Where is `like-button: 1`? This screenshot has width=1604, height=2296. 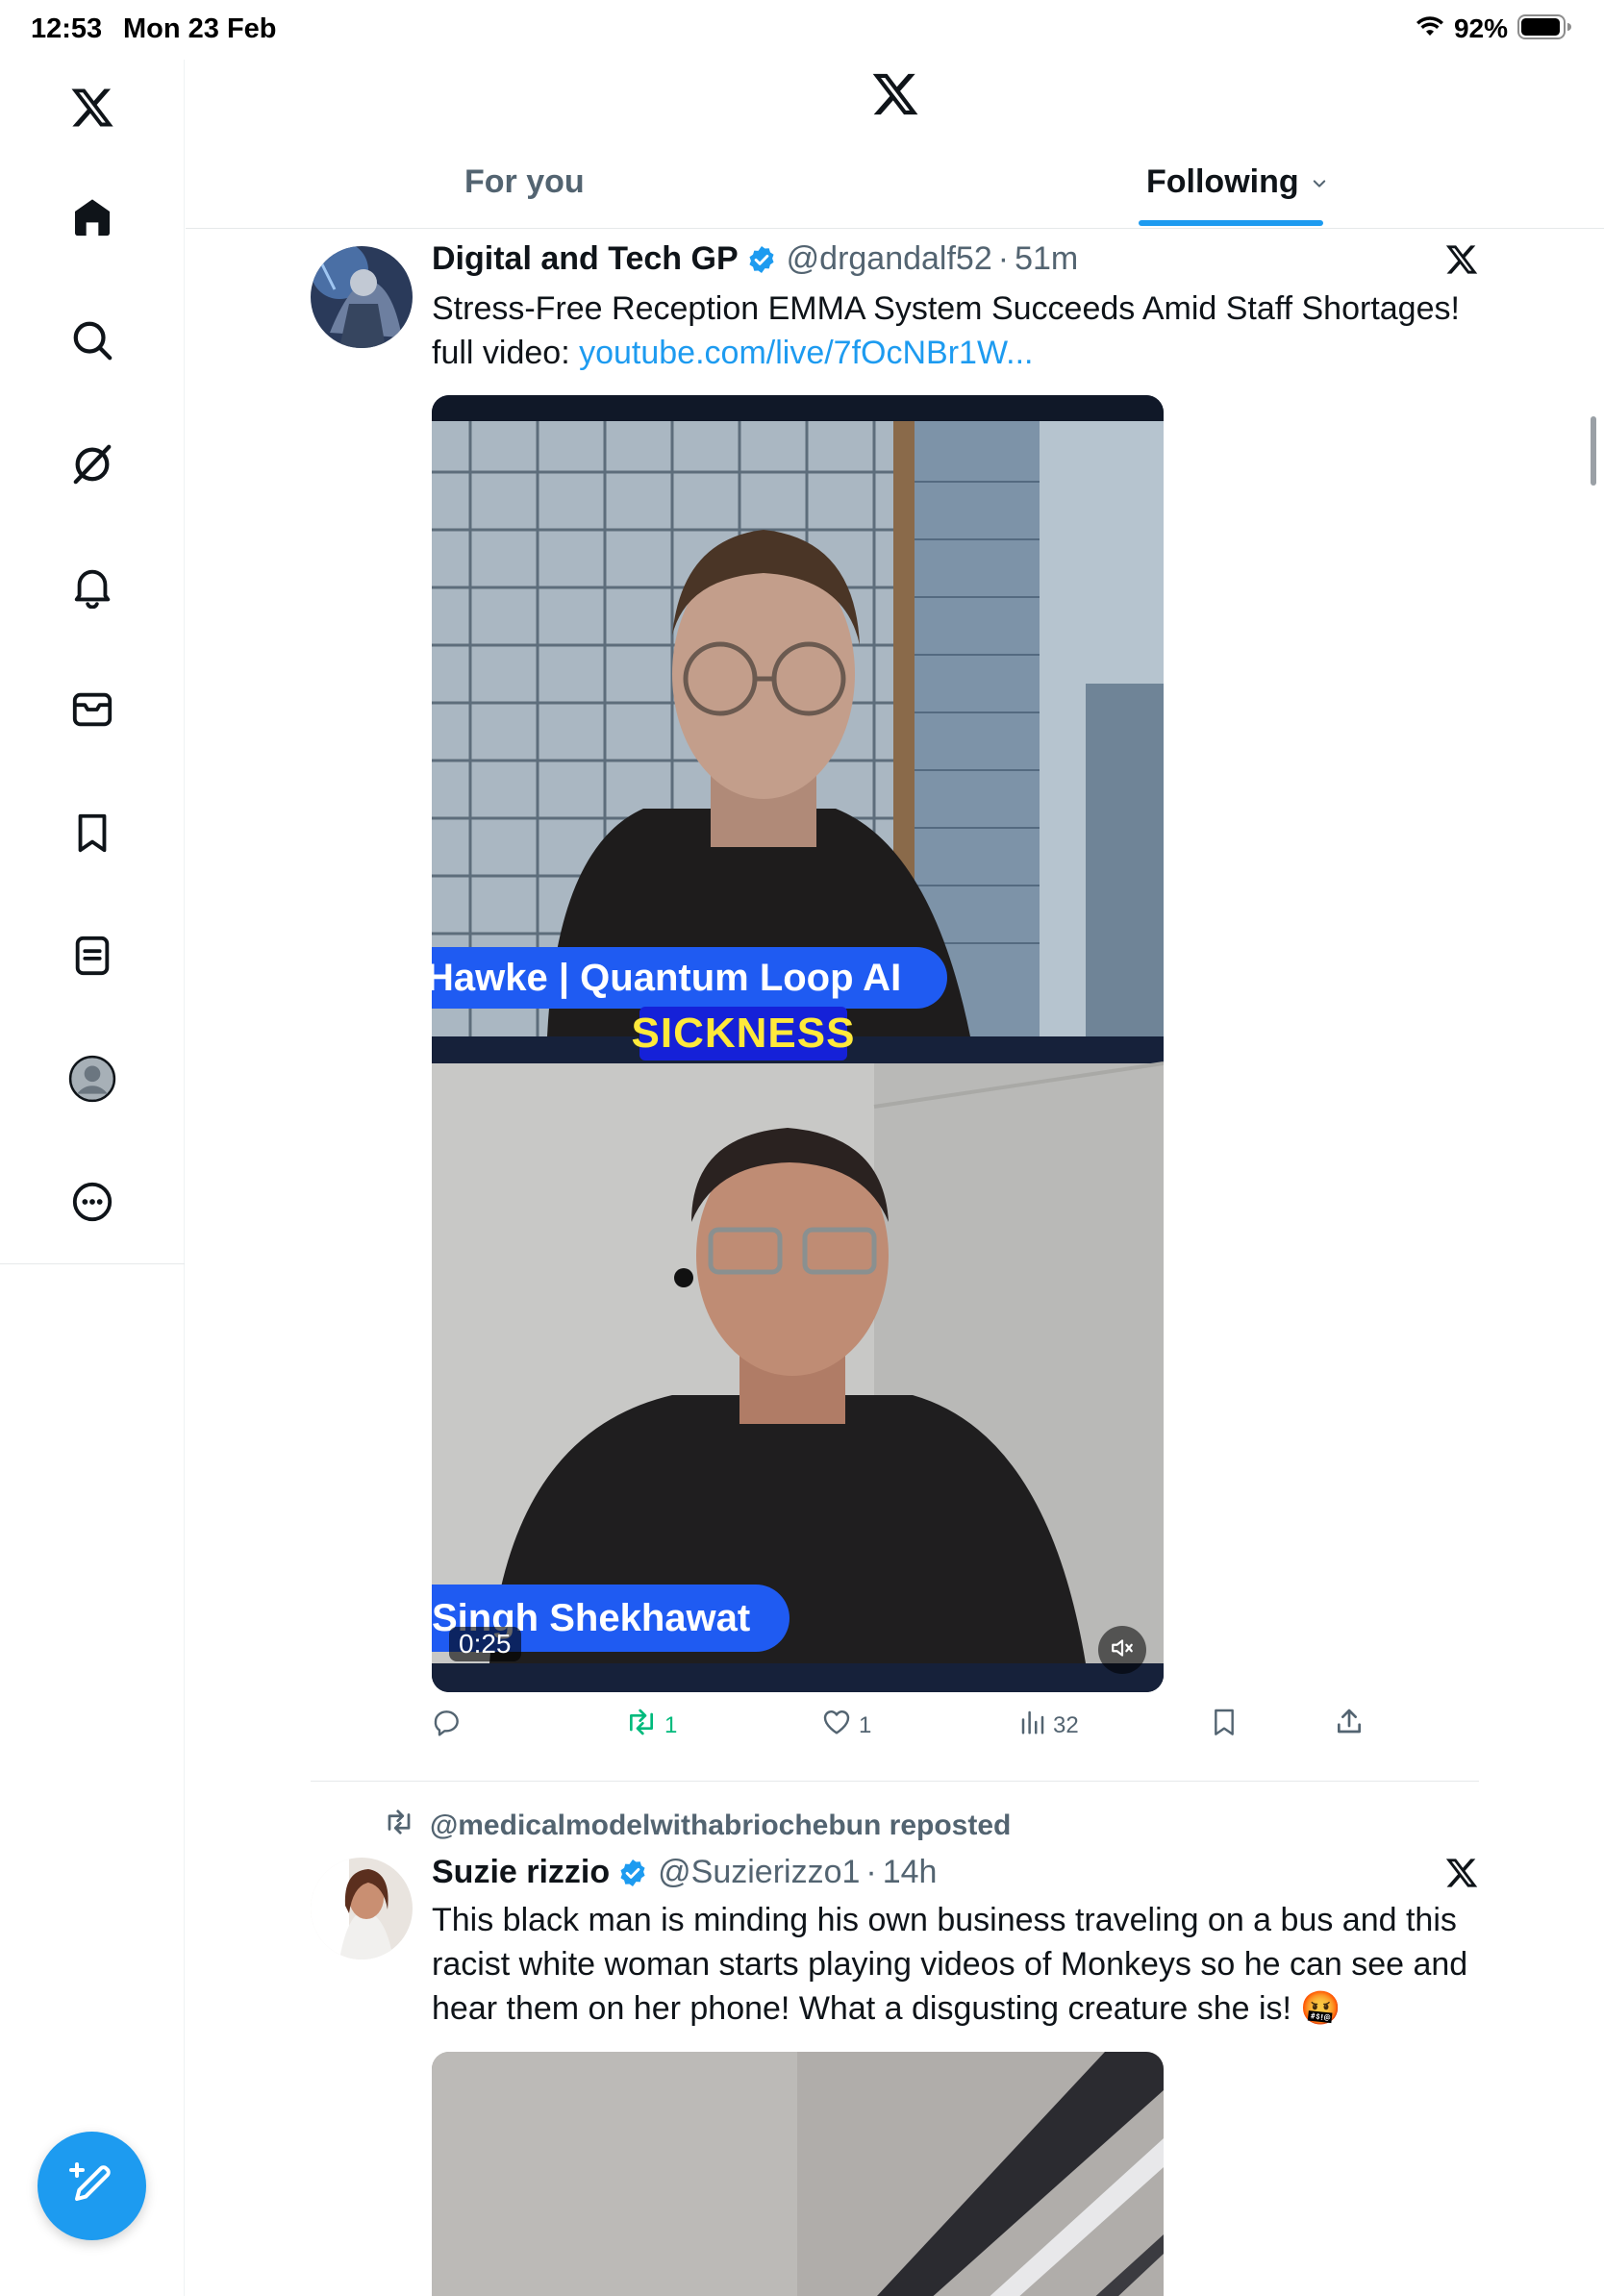
like-button: 1 is located at coordinates (845, 1725).